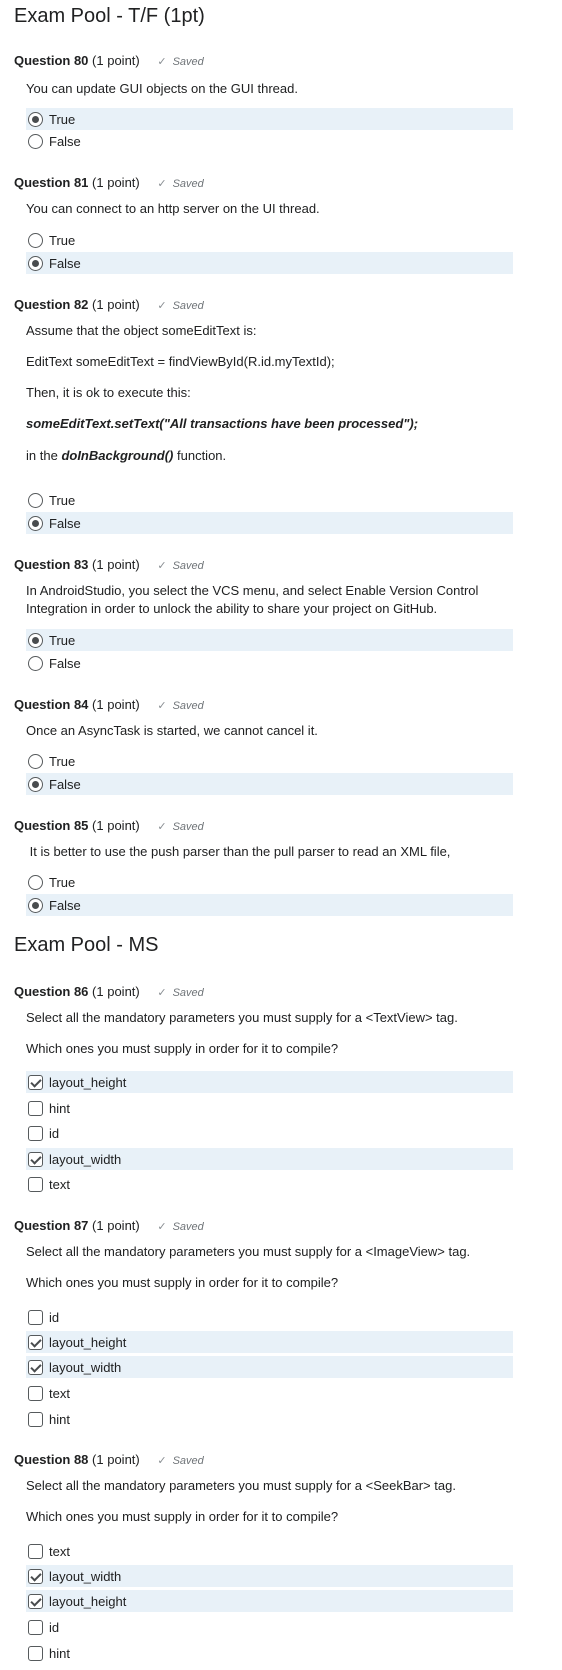 This screenshot has width=562, height=1670. I want to click on question-header: Question 83 (1 point) ✓ Saved, so click(109, 565).